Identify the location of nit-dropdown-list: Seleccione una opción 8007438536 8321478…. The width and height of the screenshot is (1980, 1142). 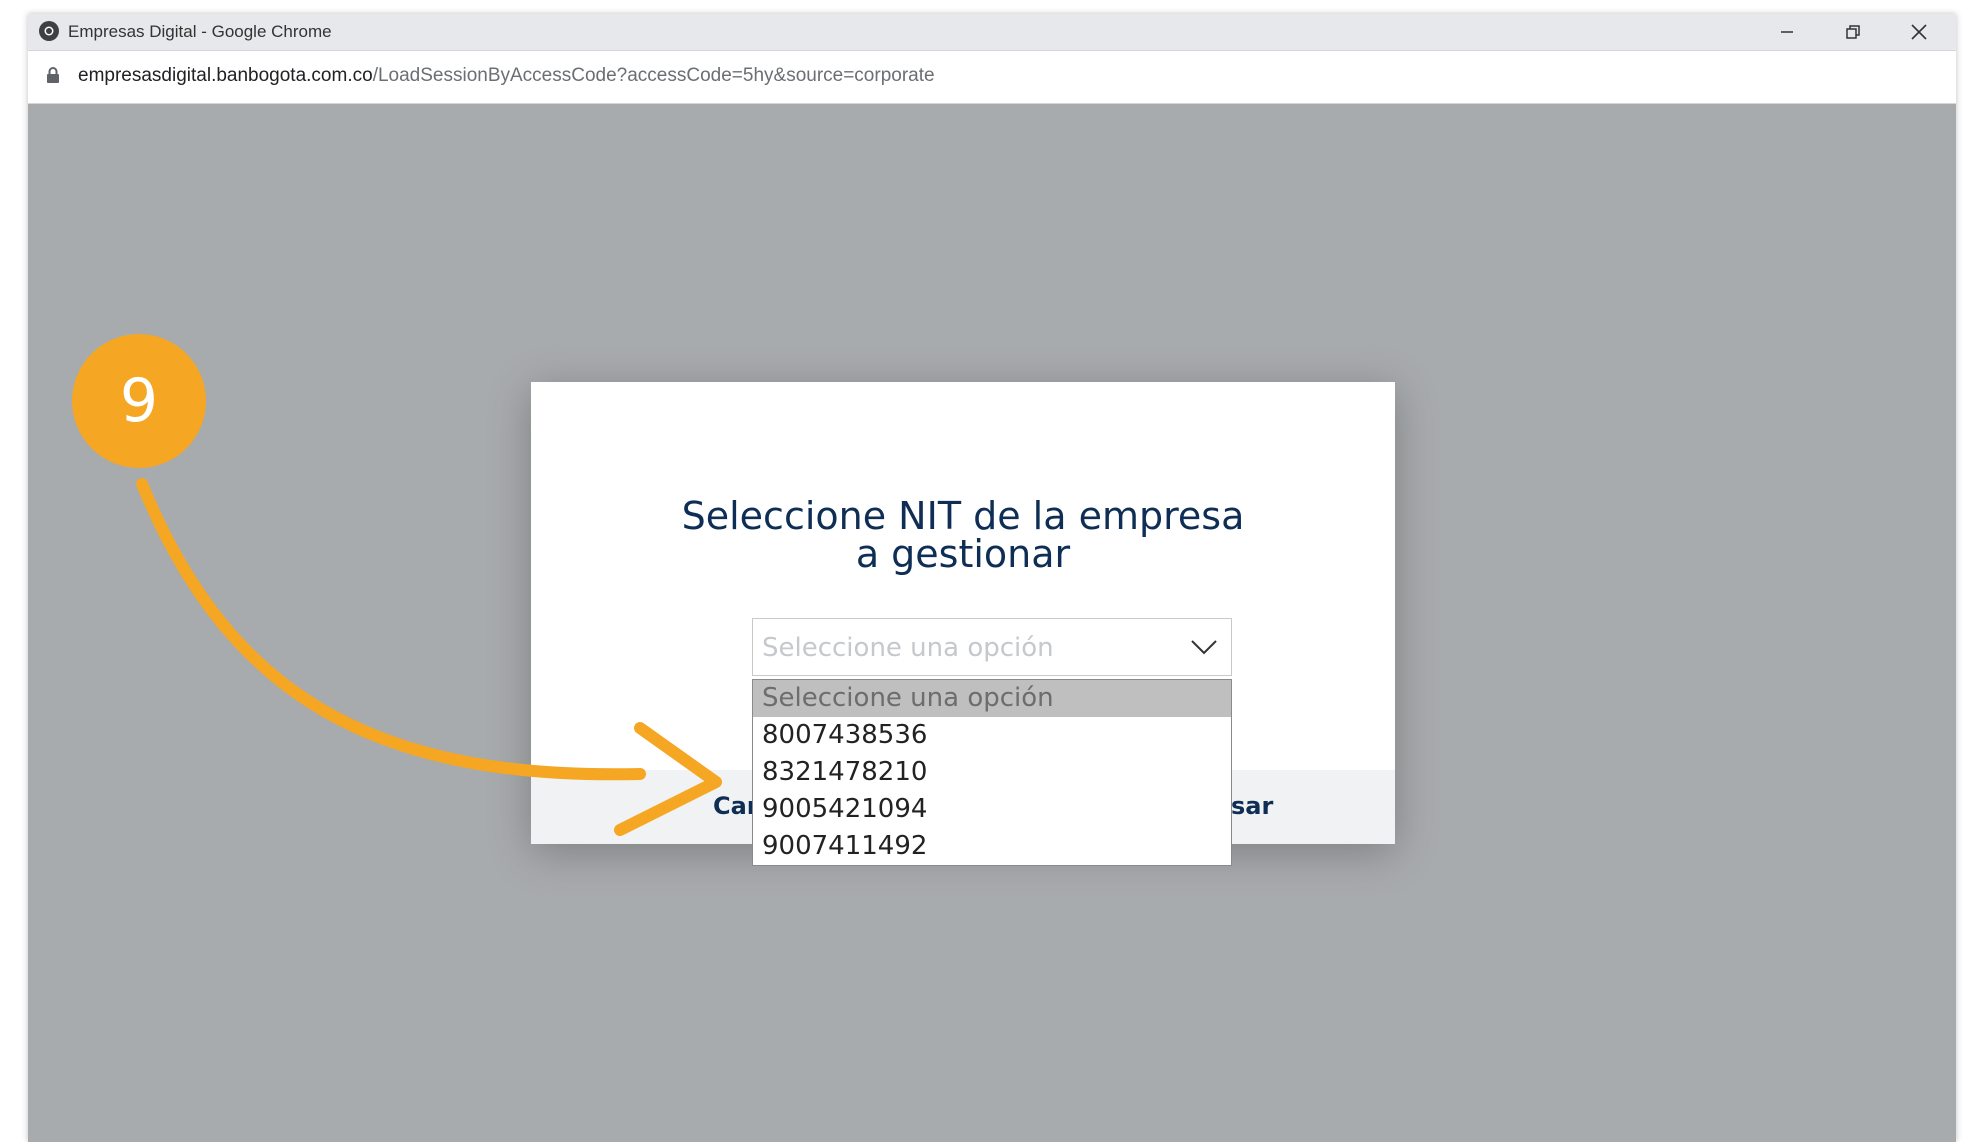
(992, 772).